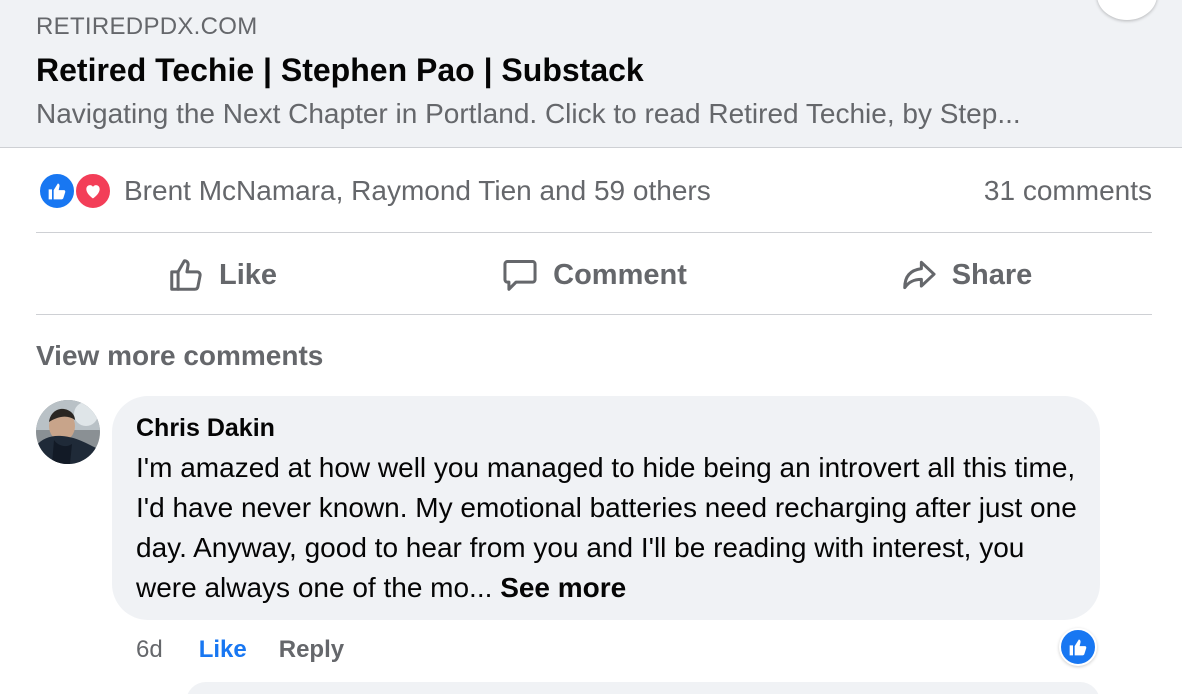 The image size is (1182, 694). I want to click on thumbs-up-icon, so click(186, 275).